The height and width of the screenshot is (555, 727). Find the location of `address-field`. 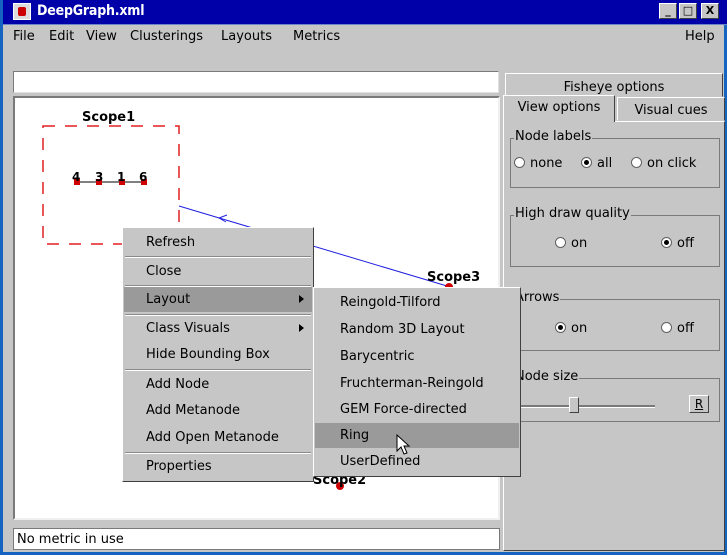

address-field is located at coordinates (256, 82).